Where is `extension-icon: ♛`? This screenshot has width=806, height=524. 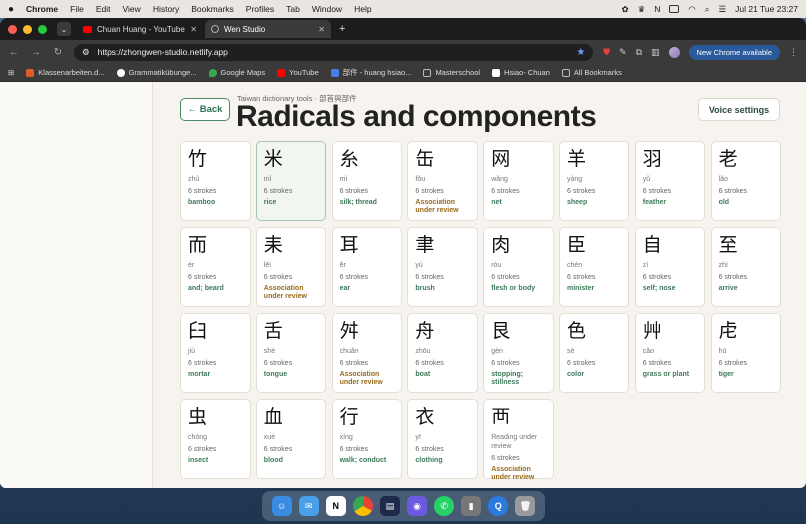 extension-icon: ♛ is located at coordinates (642, 9).